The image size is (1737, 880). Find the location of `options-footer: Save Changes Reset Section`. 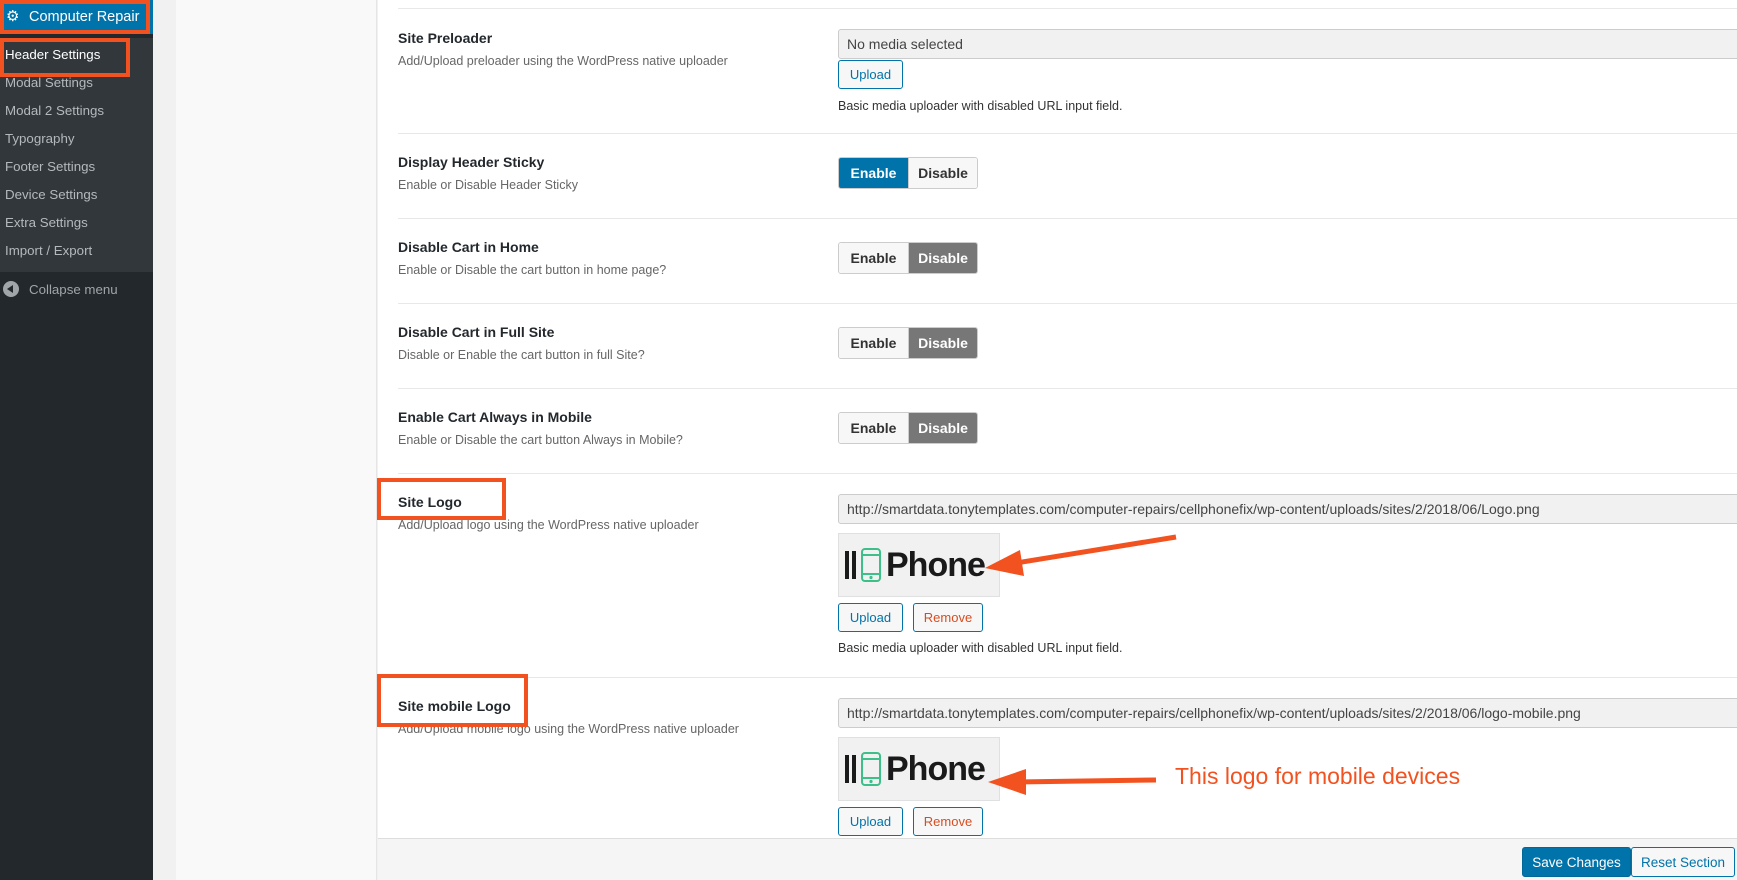

options-footer: Save Changes Reset Section is located at coordinates (1057, 859).